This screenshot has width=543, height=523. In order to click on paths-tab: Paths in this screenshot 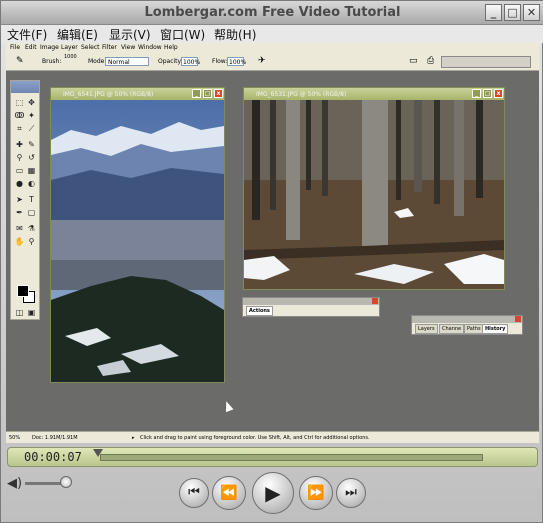, I will do `click(474, 329)`.